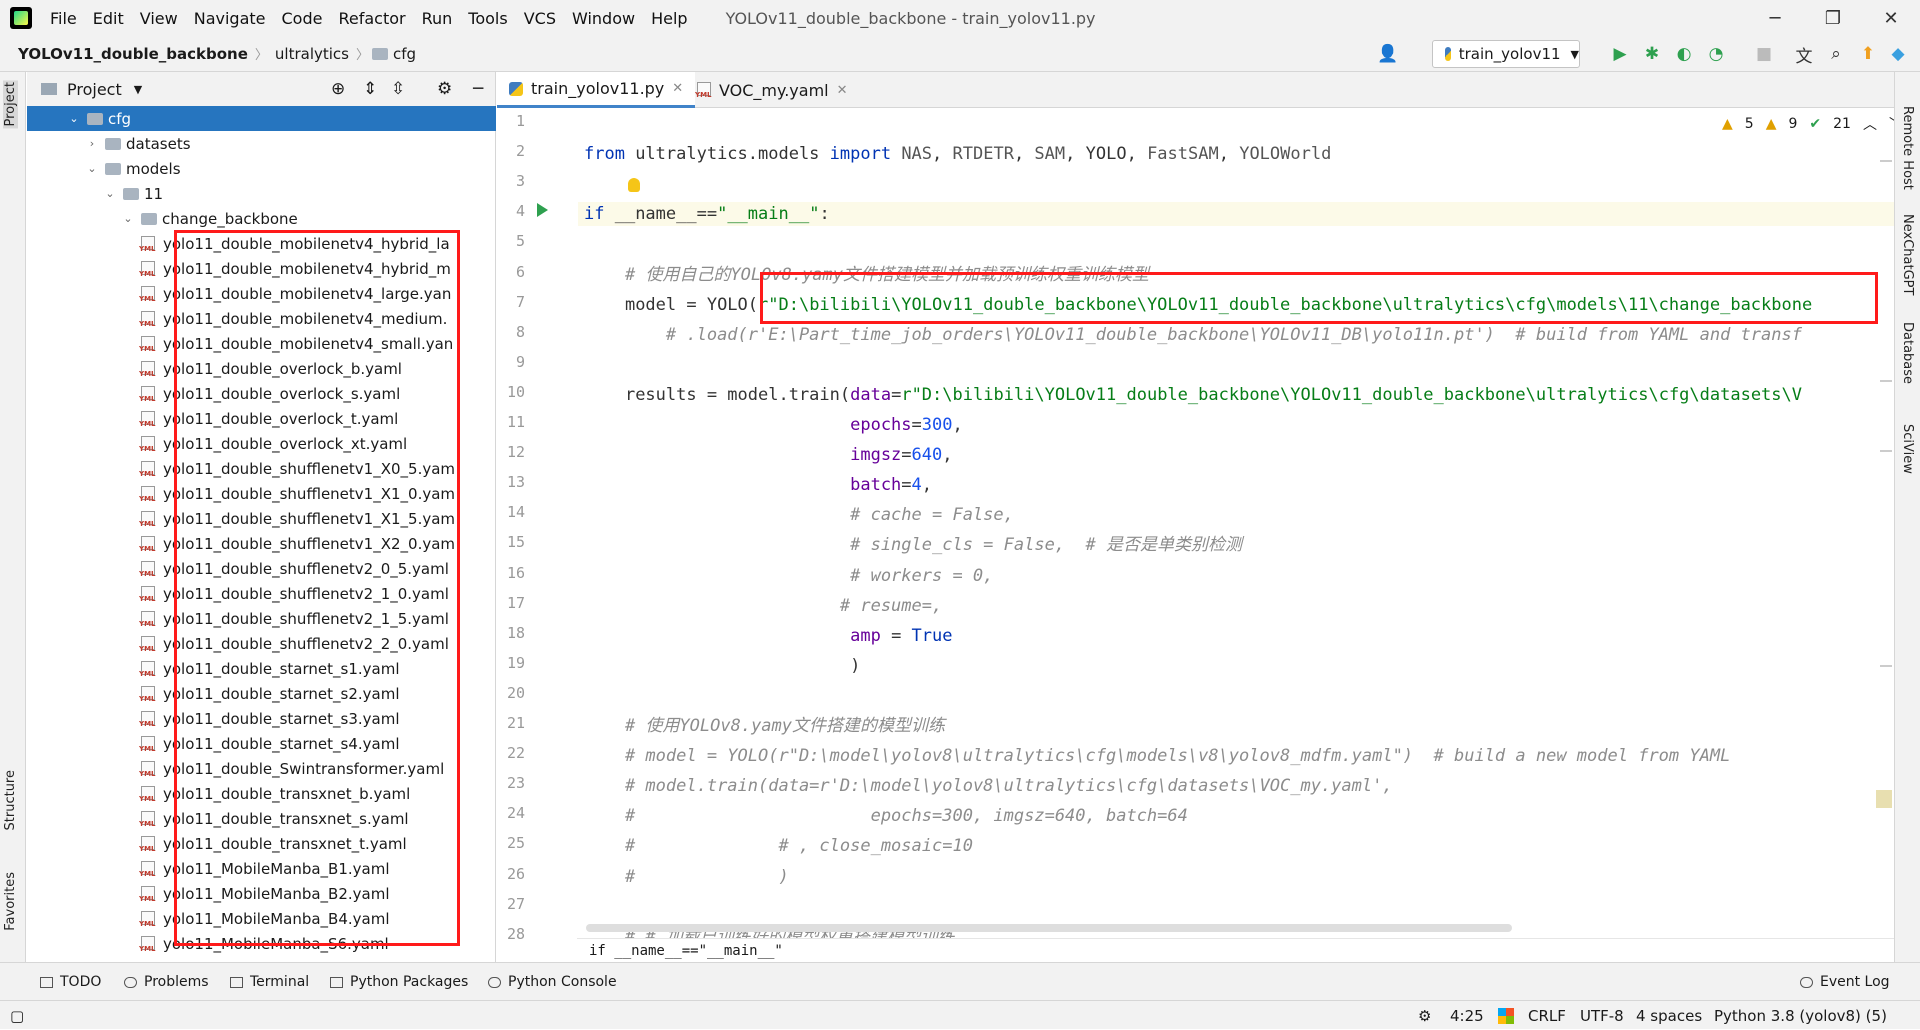 The width and height of the screenshot is (1920, 1030). What do you see at coordinates (1764, 54) in the screenshot?
I see `stop-icon: ■` at bounding box center [1764, 54].